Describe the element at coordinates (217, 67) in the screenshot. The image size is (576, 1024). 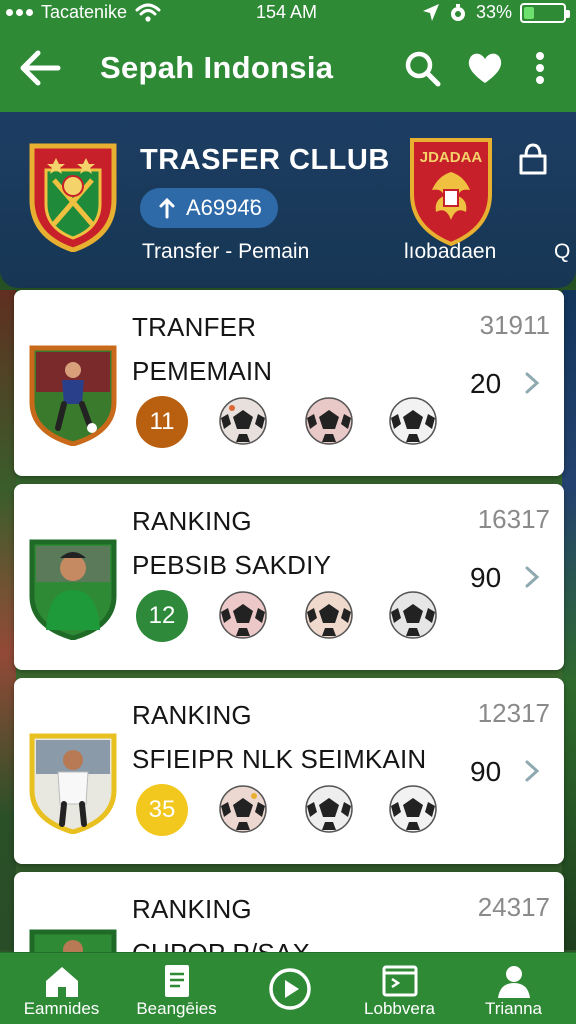
I see `page-title: Sepah Indonsia` at that location.